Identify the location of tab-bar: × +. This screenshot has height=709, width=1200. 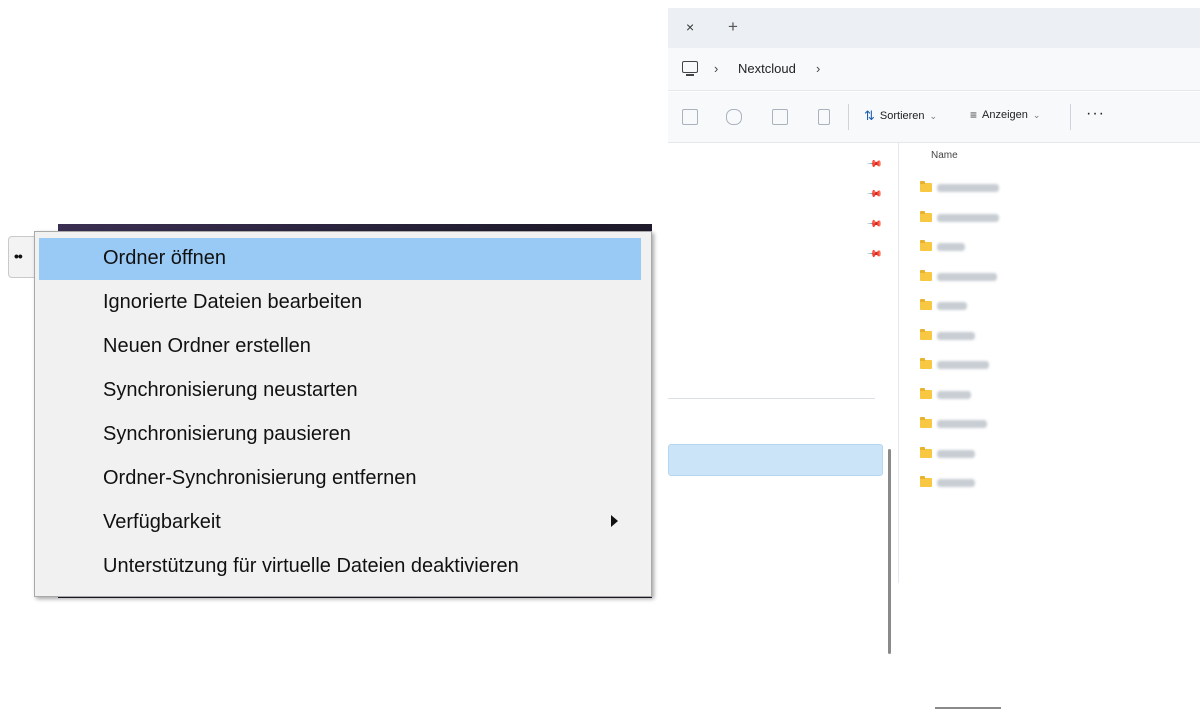
(934, 28).